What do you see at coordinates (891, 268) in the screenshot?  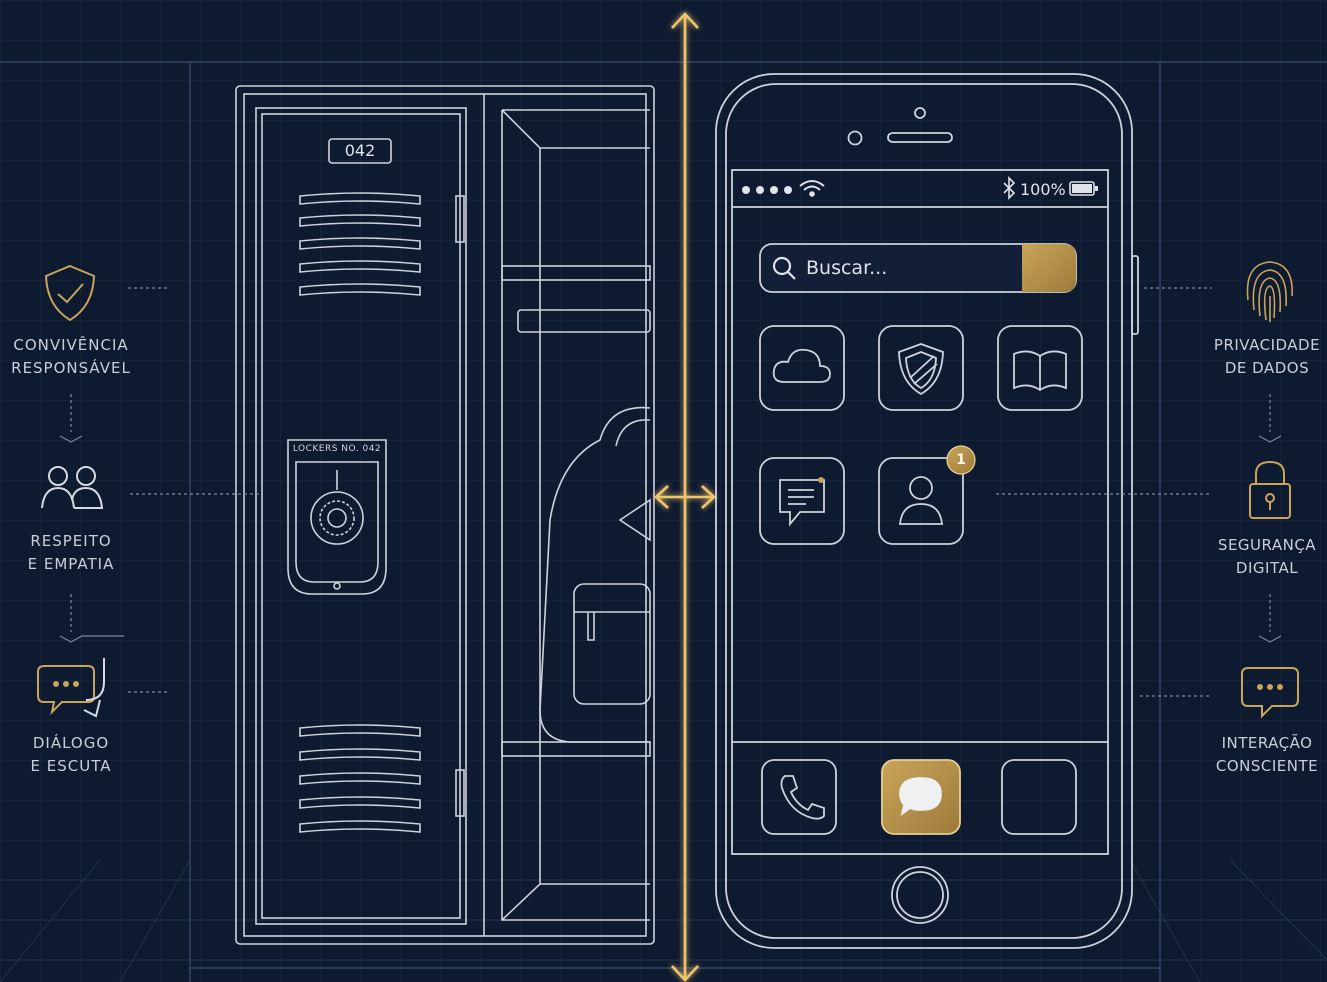 I see `search-input` at bounding box center [891, 268].